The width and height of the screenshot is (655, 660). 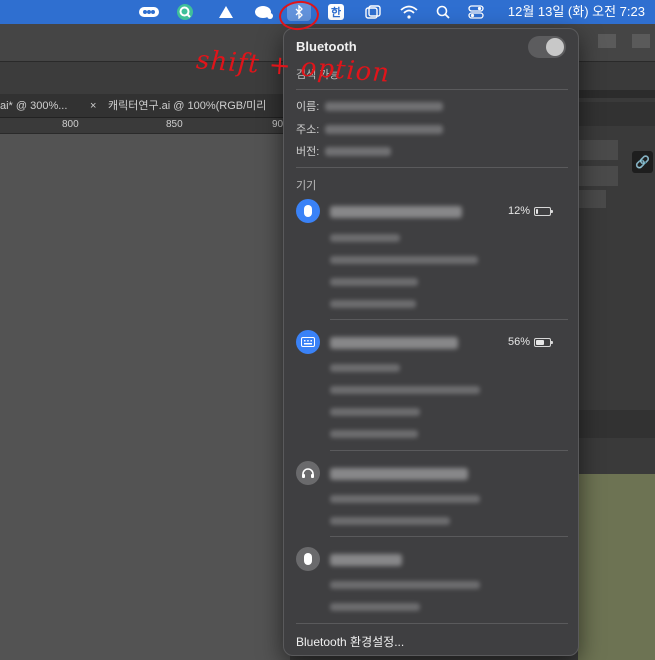 I want to click on keyboard-icon, so click(x=308, y=342).